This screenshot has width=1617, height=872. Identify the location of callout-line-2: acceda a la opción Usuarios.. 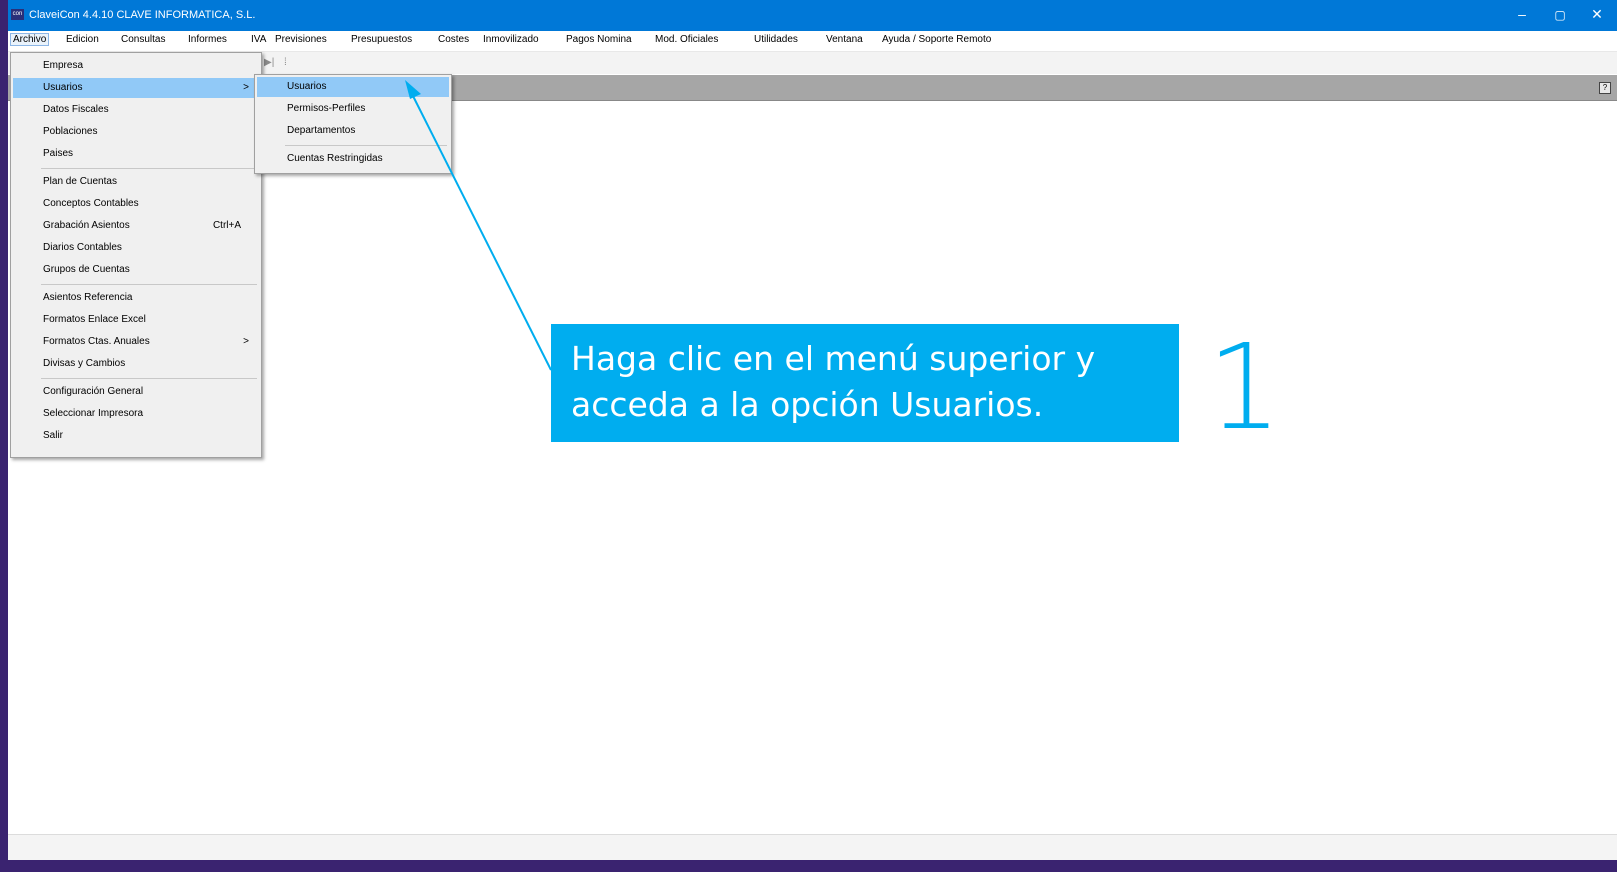
(807, 404).